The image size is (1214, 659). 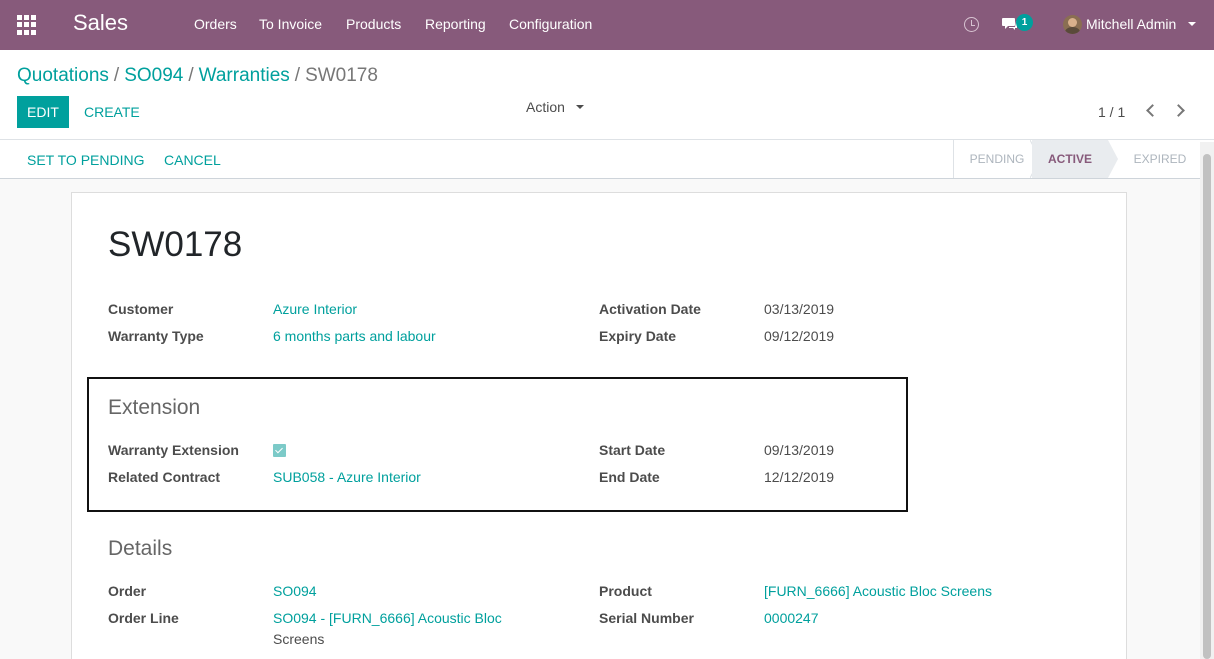 I want to click on end-date-value: 12/12/2019, so click(x=799, y=477).